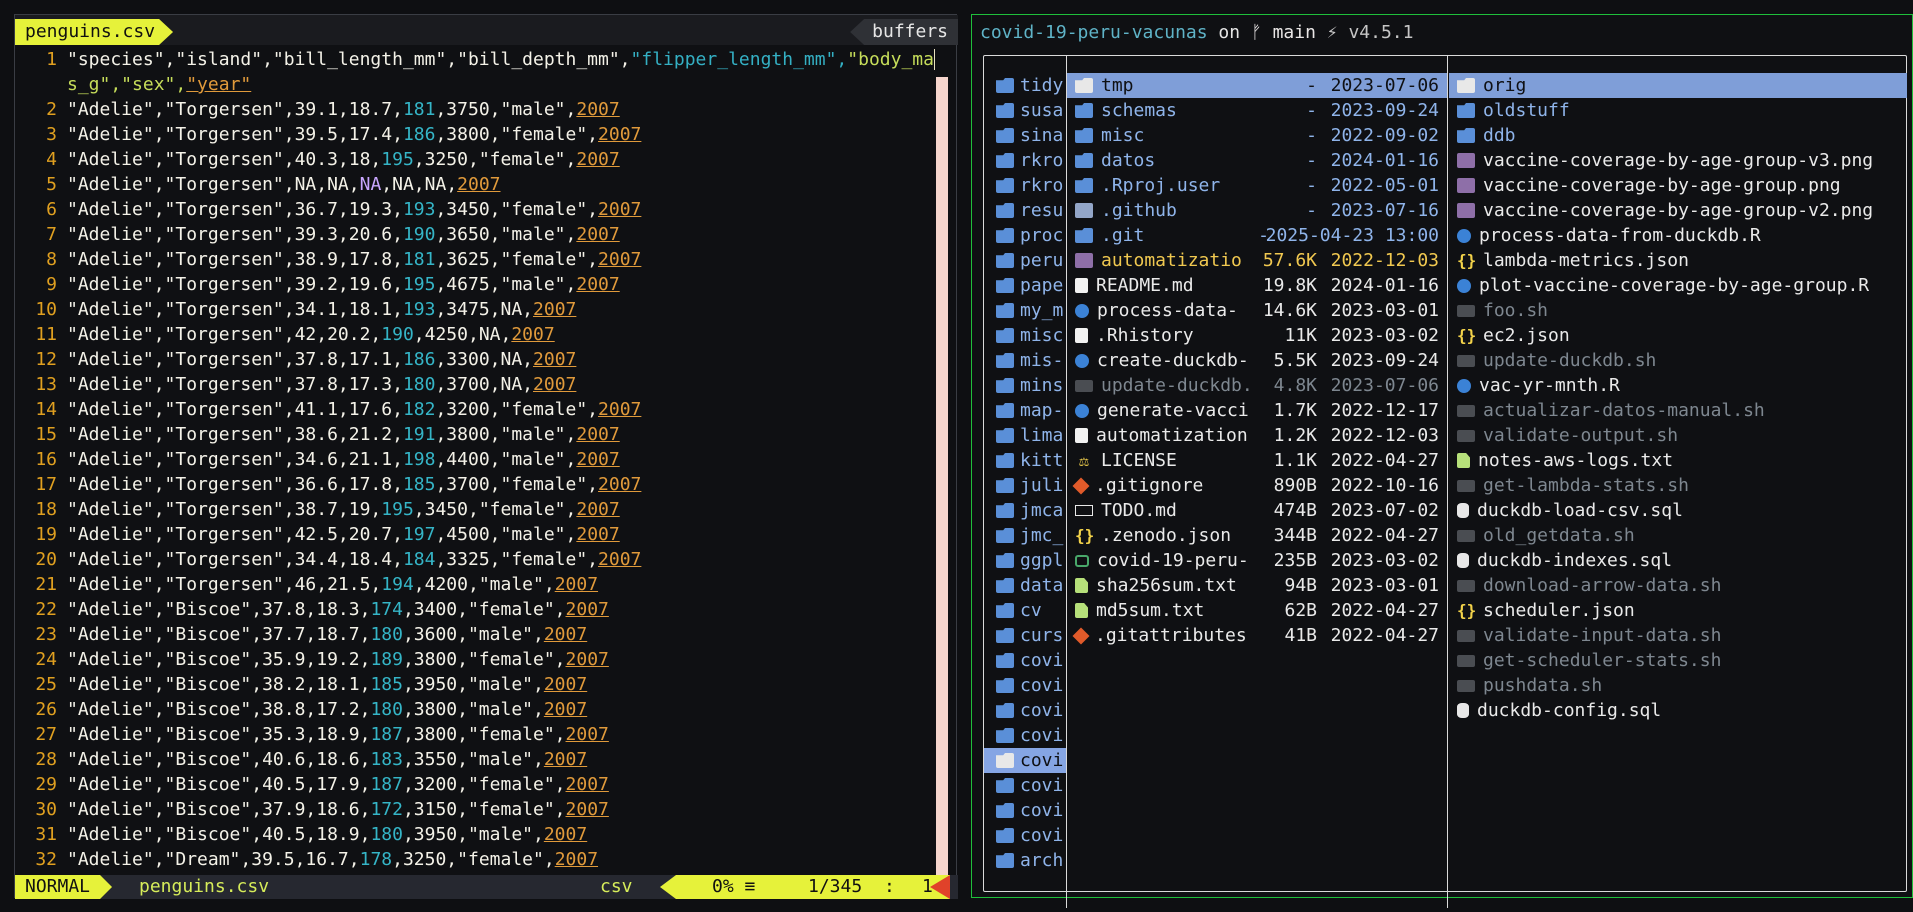  What do you see at coordinates (1678, 110) in the screenshot?
I see `preview-item: oldstuff` at bounding box center [1678, 110].